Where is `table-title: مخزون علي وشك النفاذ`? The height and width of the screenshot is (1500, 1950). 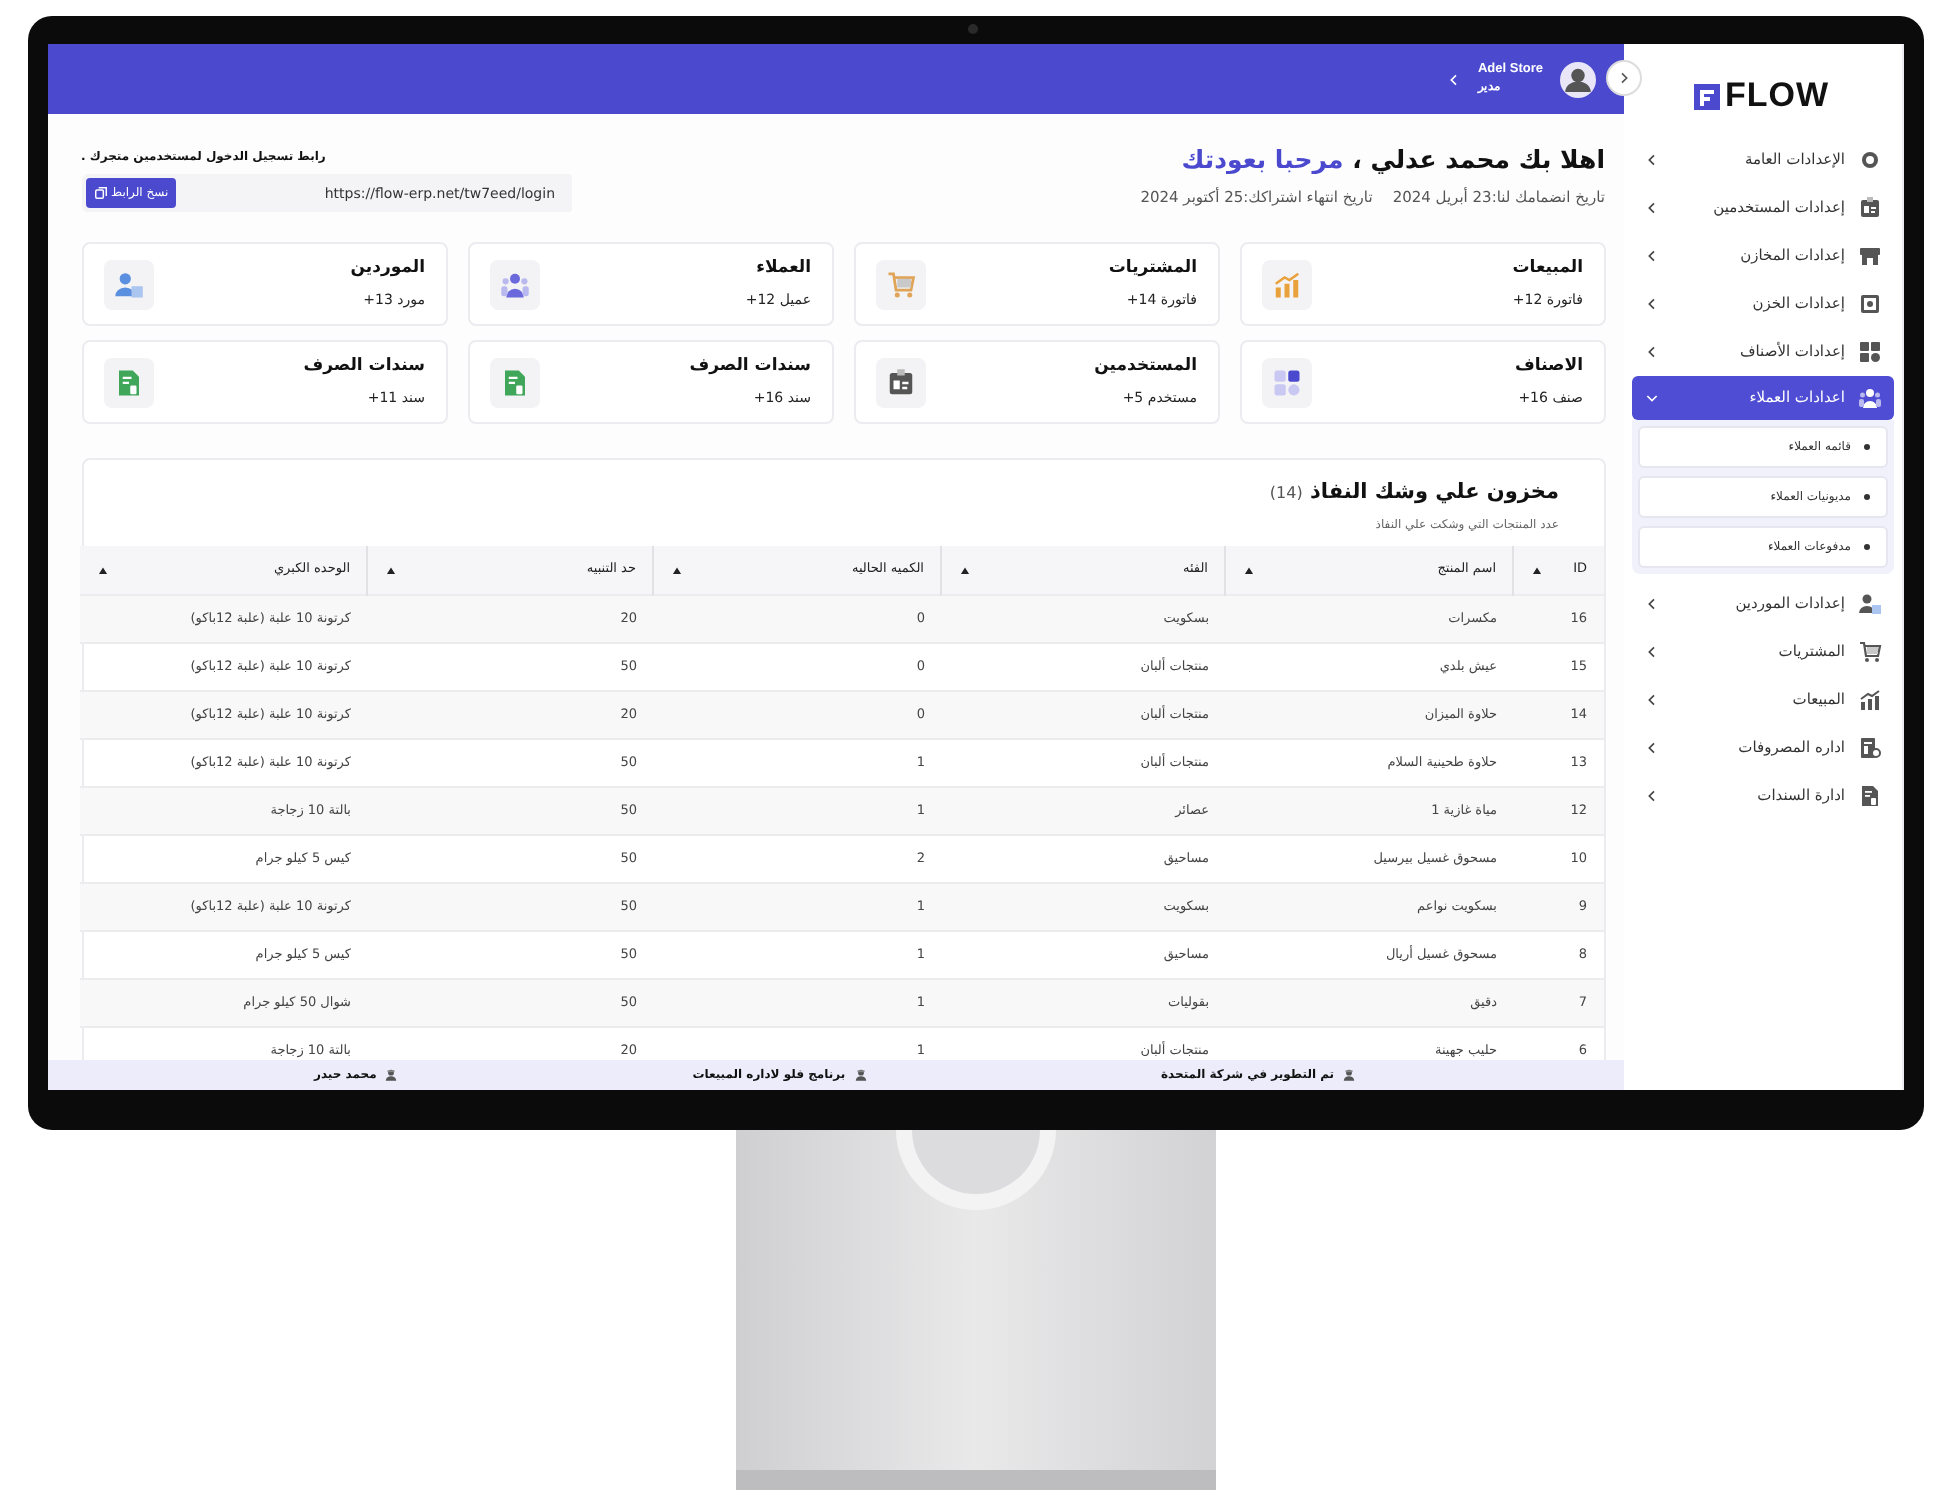 table-title: مخزون علي وشك النفاذ is located at coordinates (1434, 492).